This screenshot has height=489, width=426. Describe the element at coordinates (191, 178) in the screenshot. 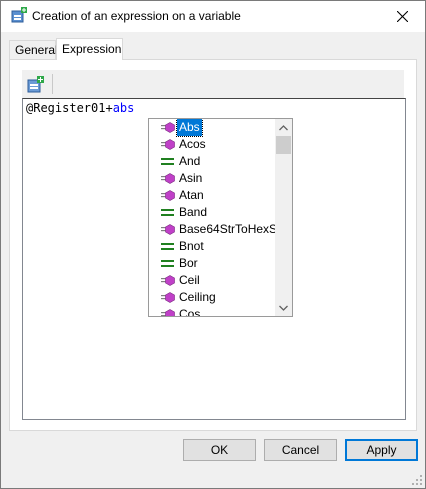

I see `autocomplete-item-label: Asin` at that location.